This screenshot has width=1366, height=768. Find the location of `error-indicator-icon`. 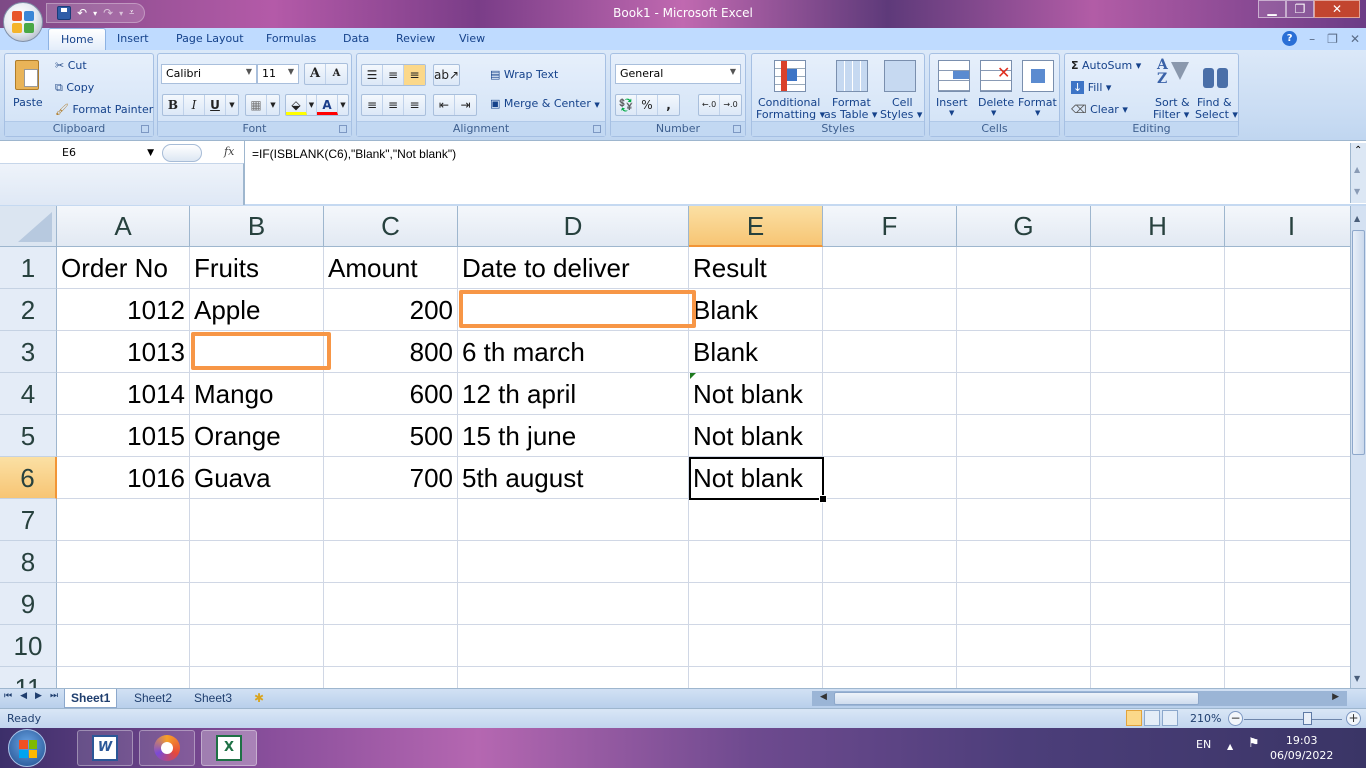

error-indicator-icon is located at coordinates (693, 376).